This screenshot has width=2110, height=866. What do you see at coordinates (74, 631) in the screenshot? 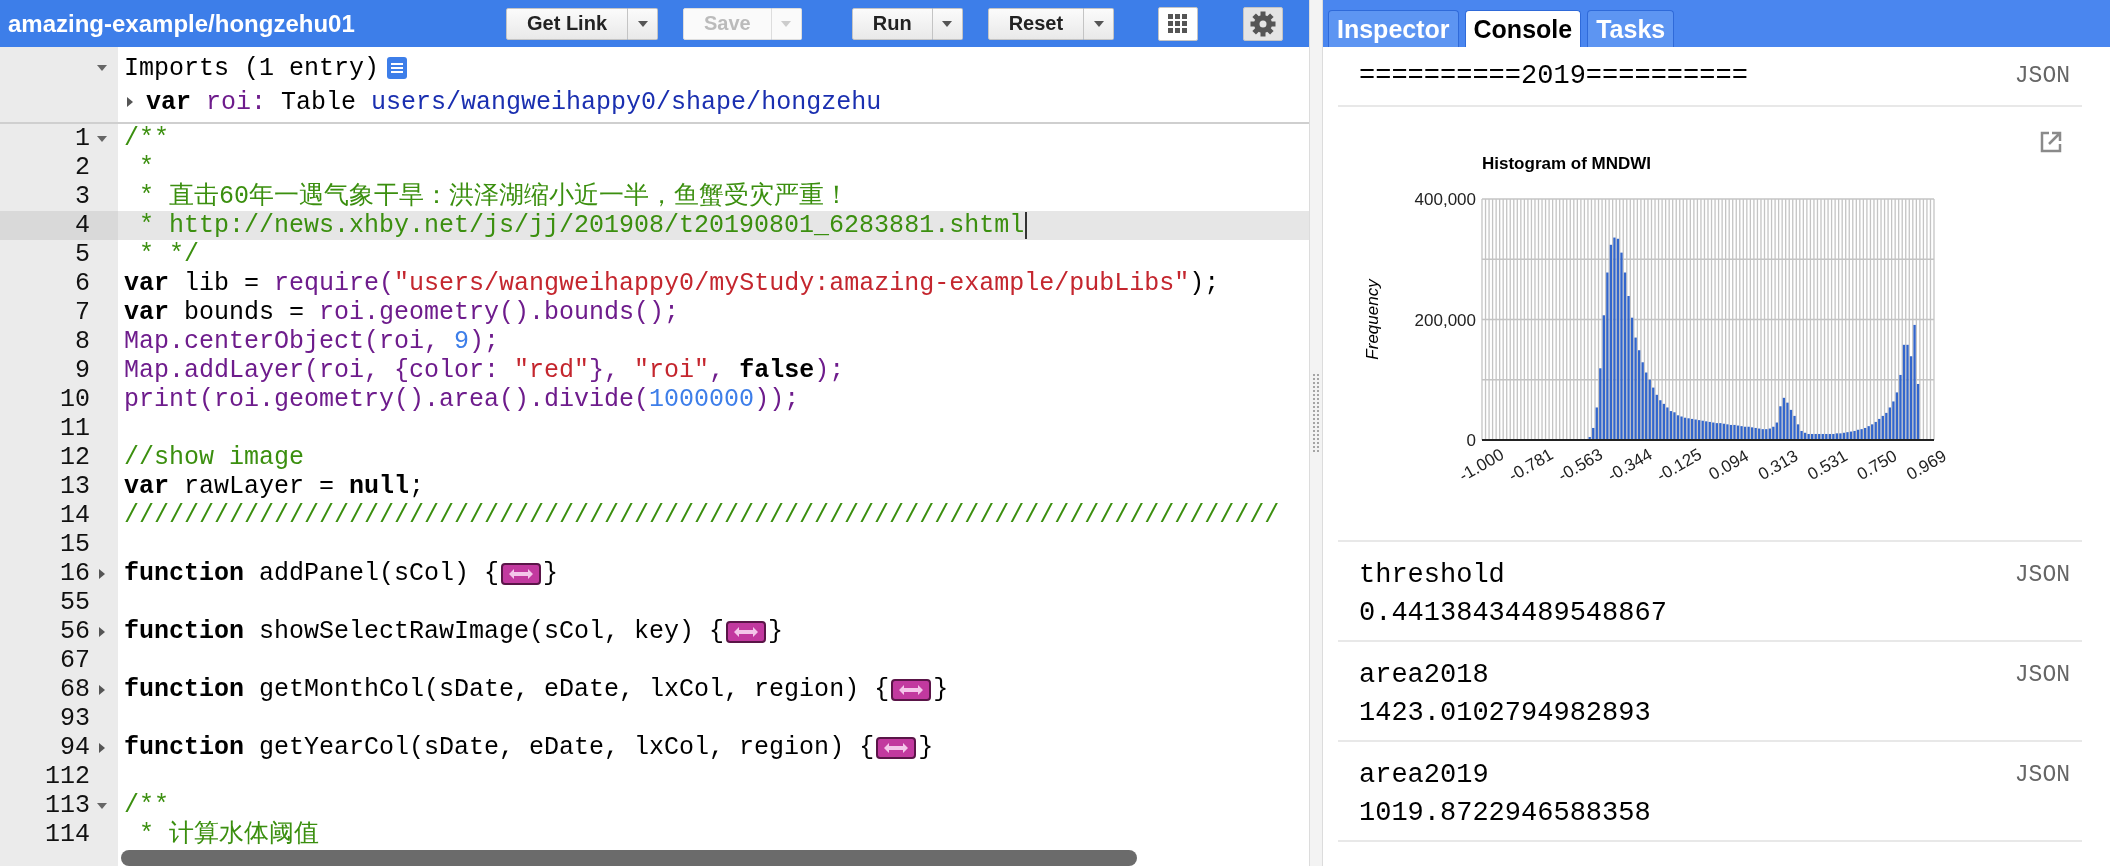
I see `line-number: 56` at bounding box center [74, 631].